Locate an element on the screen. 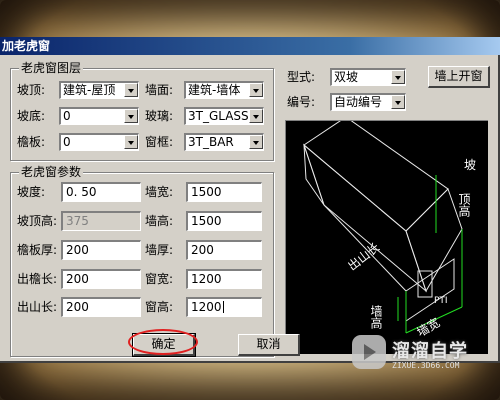 The image size is (500, 400). gable-overhang-input: 200 is located at coordinates (101, 307).